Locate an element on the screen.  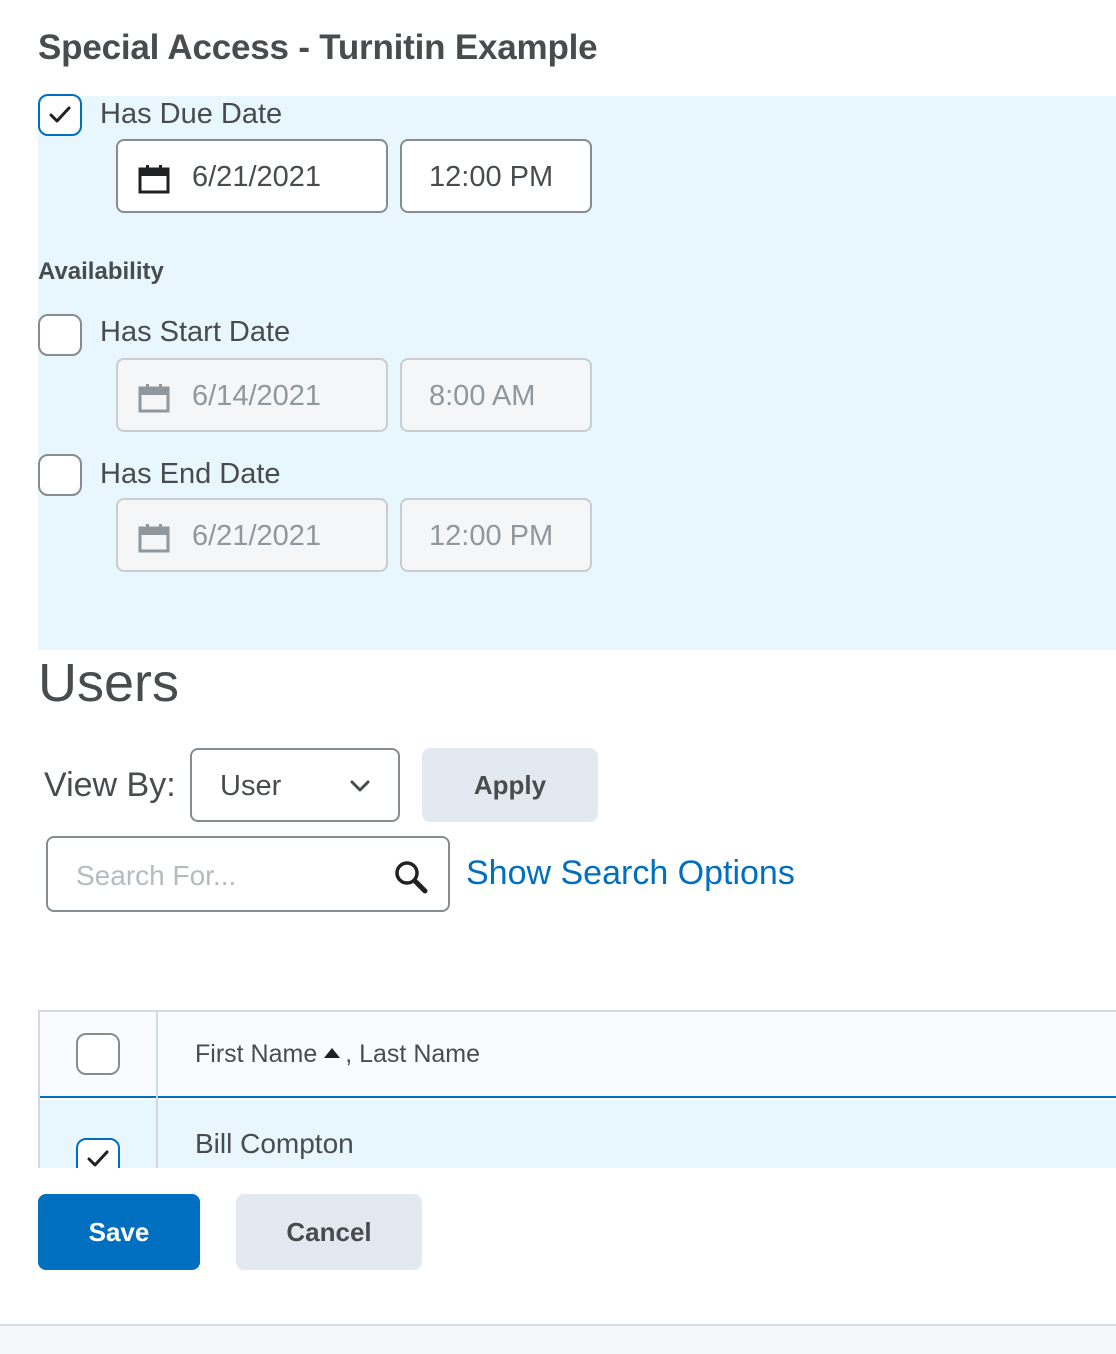
has-start-date-checkbox is located at coordinates (60, 335).